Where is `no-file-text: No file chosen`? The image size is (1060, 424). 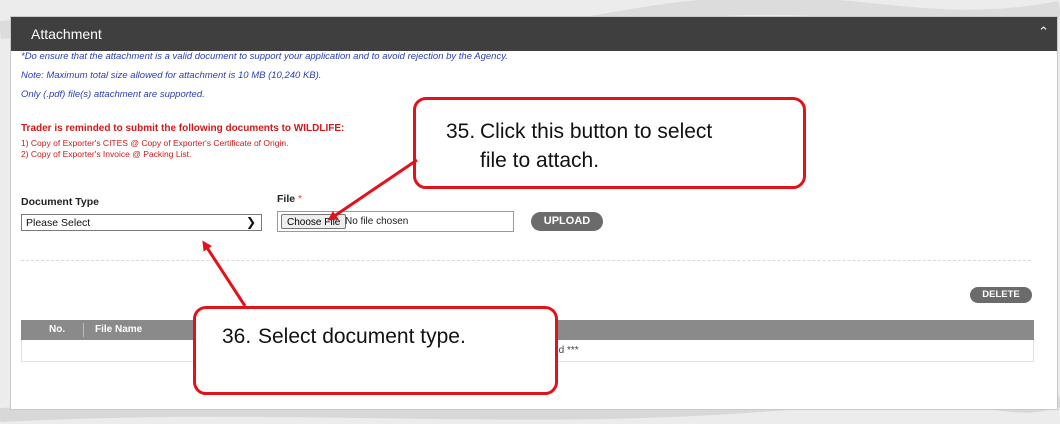
no-file-text: No file chosen is located at coordinates (377, 221).